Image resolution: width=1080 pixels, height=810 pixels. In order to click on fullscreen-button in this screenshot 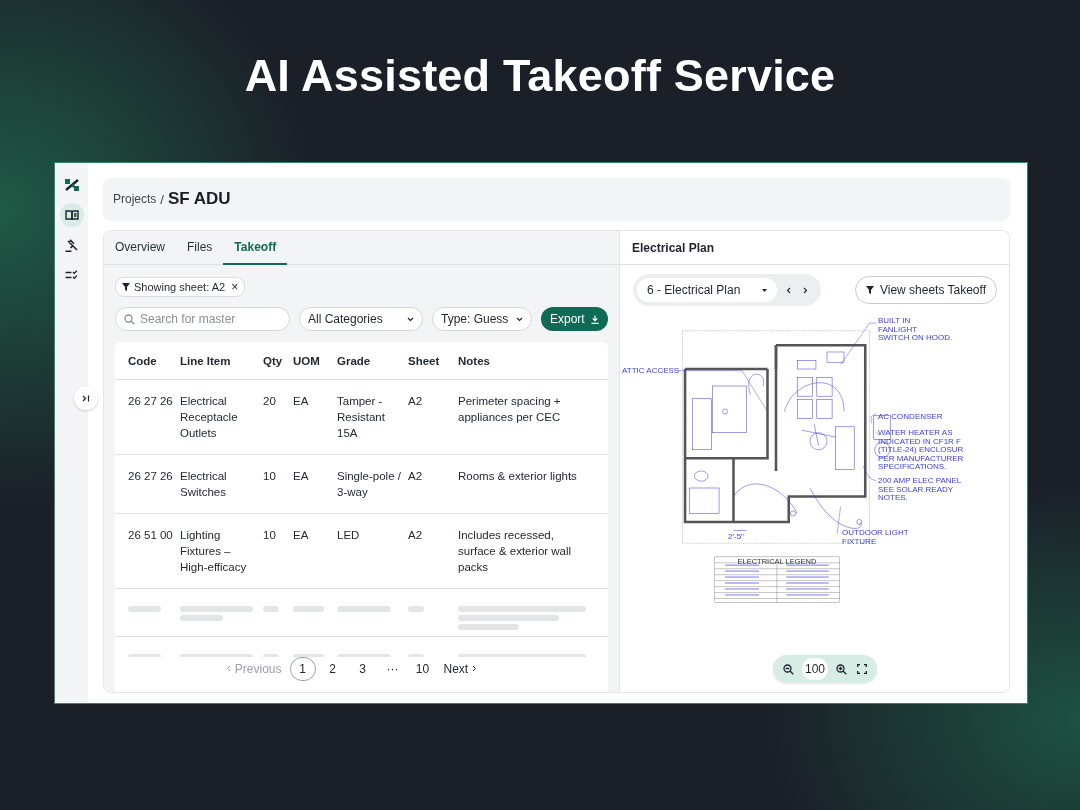, I will do `click(862, 669)`.